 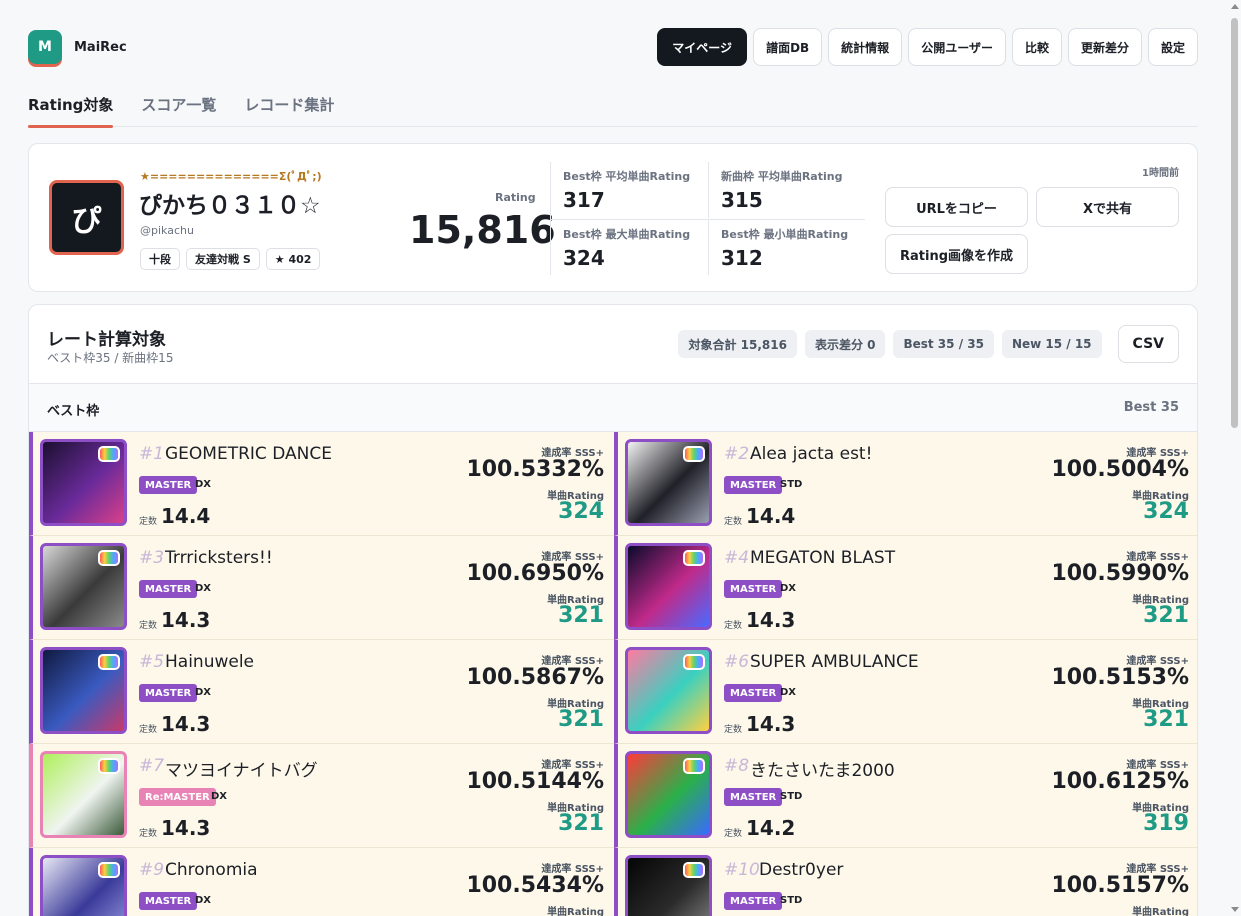 I want to click on stat-label: Best枠 平均単曲Rating, so click(x=627, y=176).